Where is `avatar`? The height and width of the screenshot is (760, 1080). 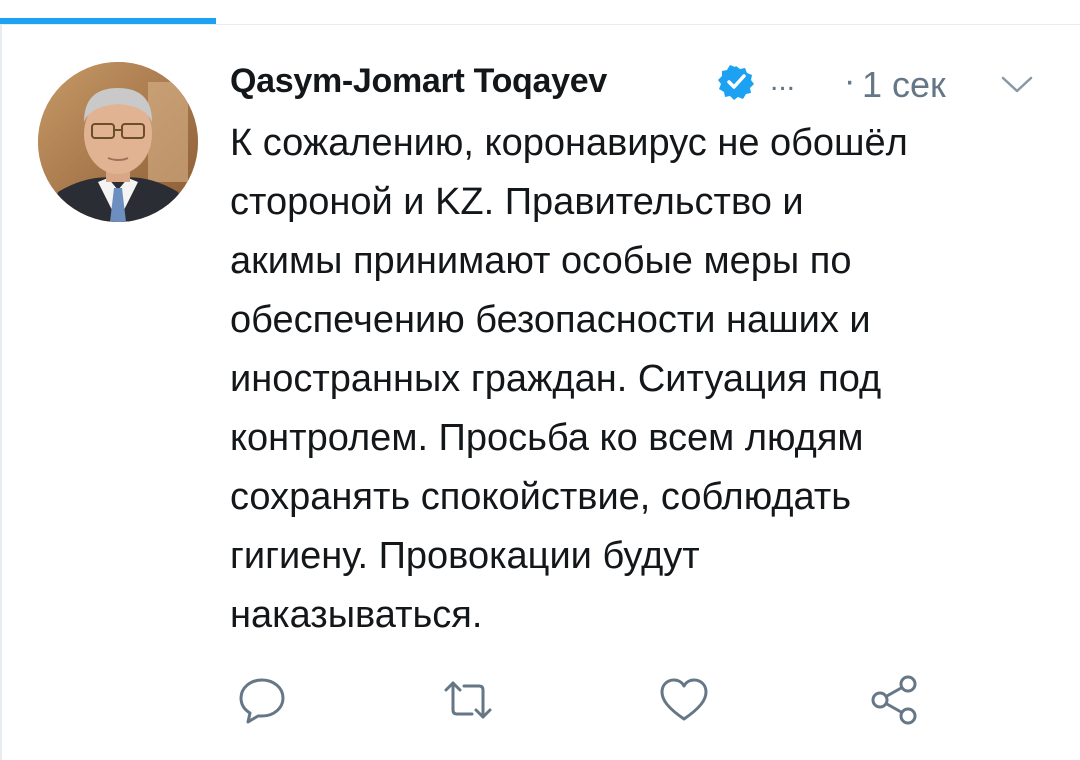
avatar is located at coordinates (118, 142).